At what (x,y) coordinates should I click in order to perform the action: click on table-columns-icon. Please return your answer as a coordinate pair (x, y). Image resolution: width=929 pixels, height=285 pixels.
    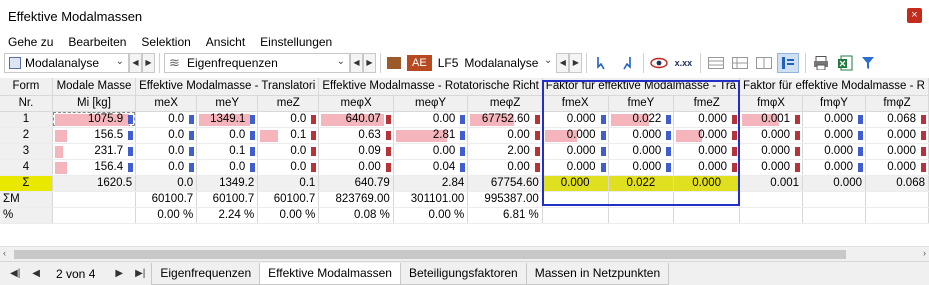
    Looking at the image, I should click on (764, 63).